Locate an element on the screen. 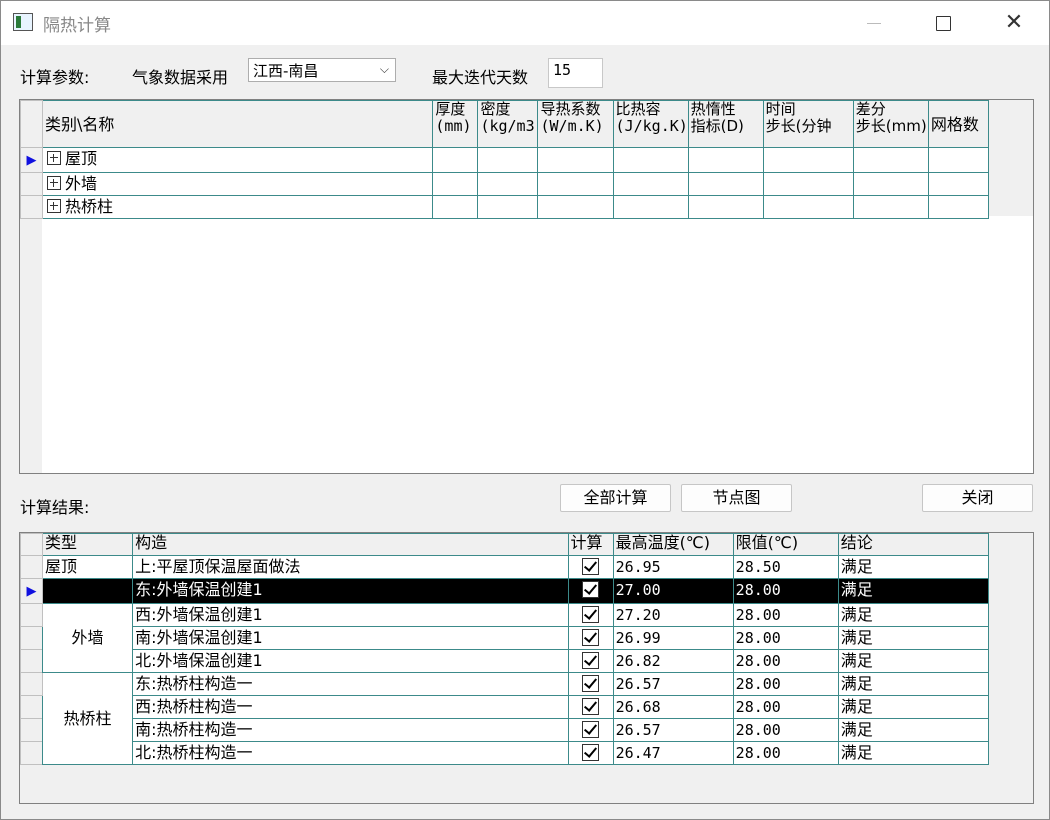  construction-cell: 北:外墙保温创建1 is located at coordinates (350, 661).